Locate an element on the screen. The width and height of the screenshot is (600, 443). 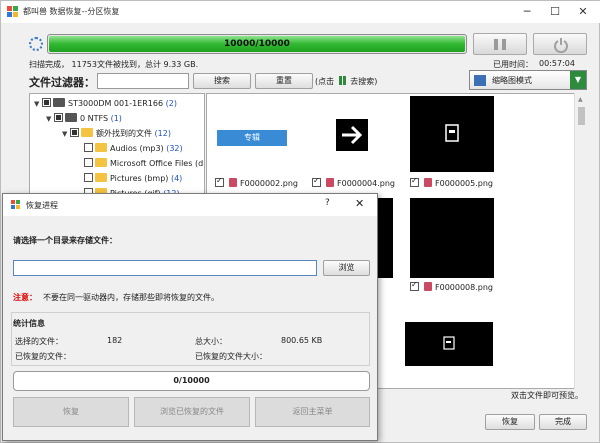
tree-item-extra-files: ▼ 额外找到的文件 (12) is located at coordinates (116, 133).